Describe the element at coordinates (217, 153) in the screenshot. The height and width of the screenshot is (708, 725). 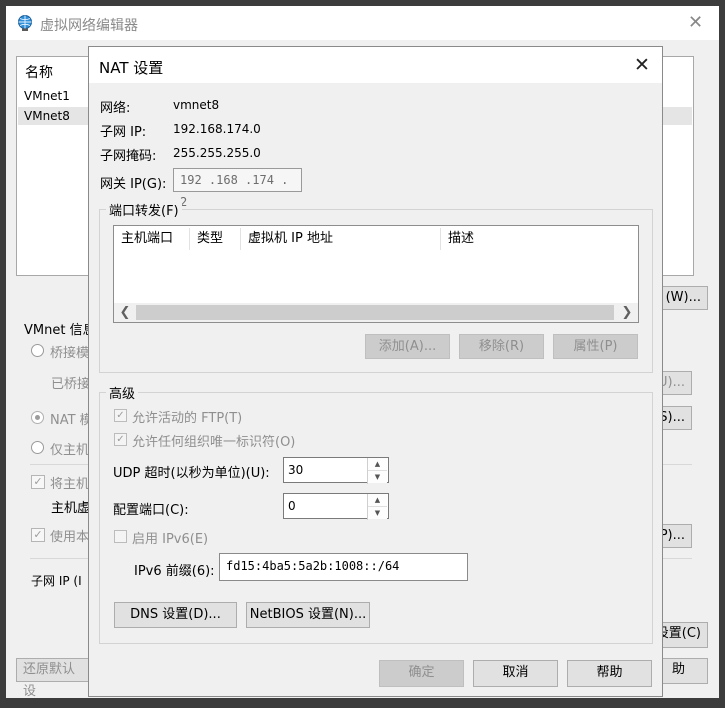
I see `subnet-mask-value: 255.255.255.0` at that location.